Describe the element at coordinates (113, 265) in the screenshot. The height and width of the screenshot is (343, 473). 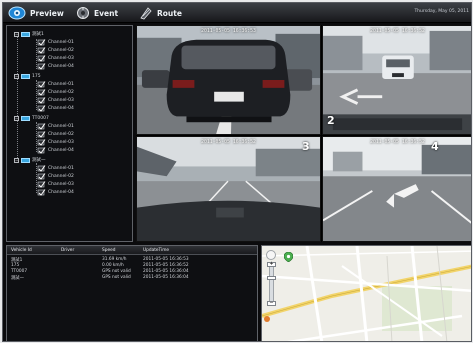
I see `speed-cell: 0.00 km/h` at that location.